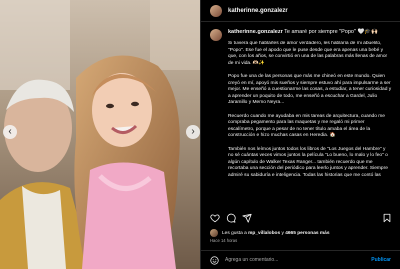  I want to click on post-header: katherinne.gonzalezr, so click(300, 11).